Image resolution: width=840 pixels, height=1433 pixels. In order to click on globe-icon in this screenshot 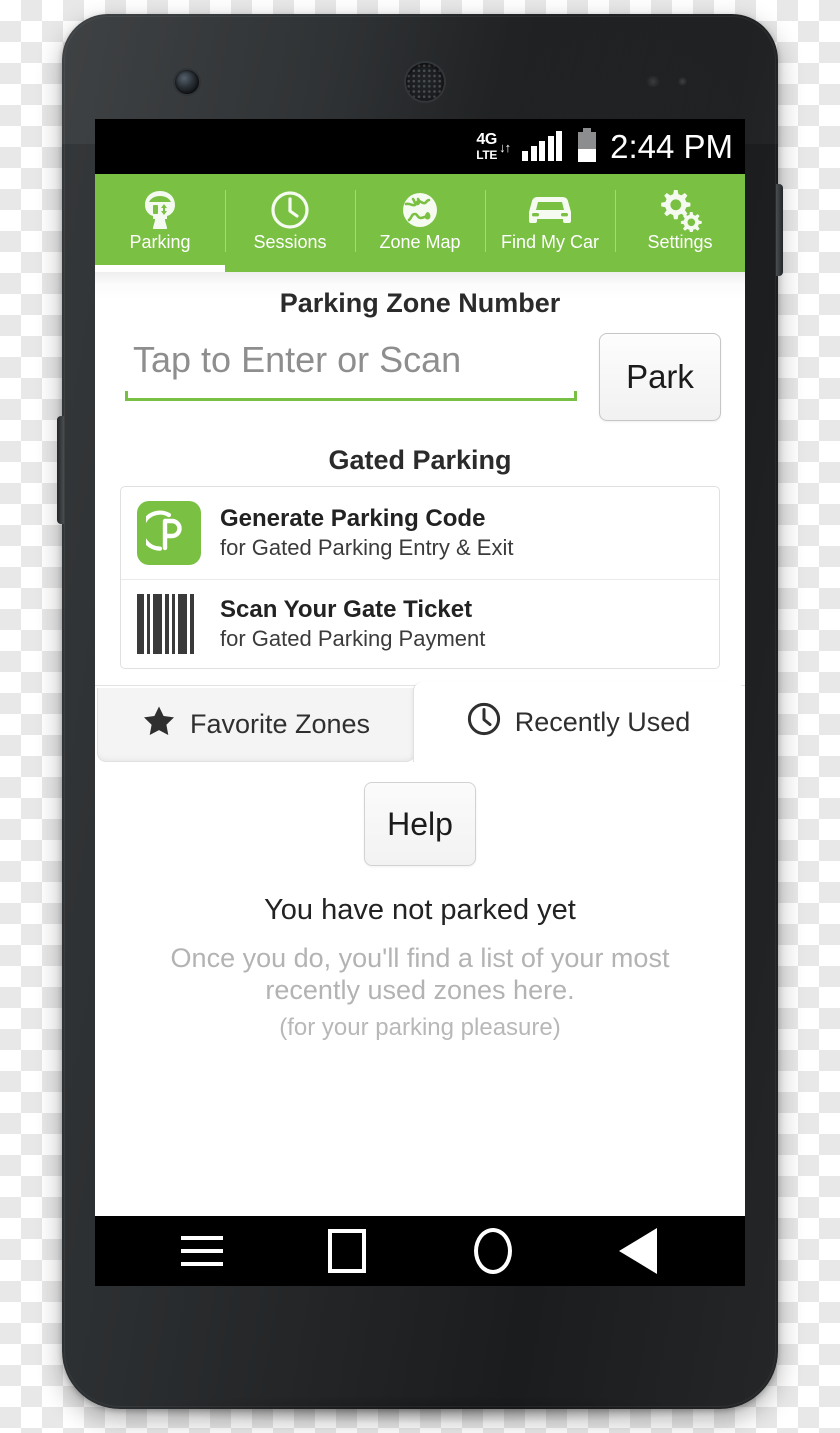, I will do `click(420, 210)`.